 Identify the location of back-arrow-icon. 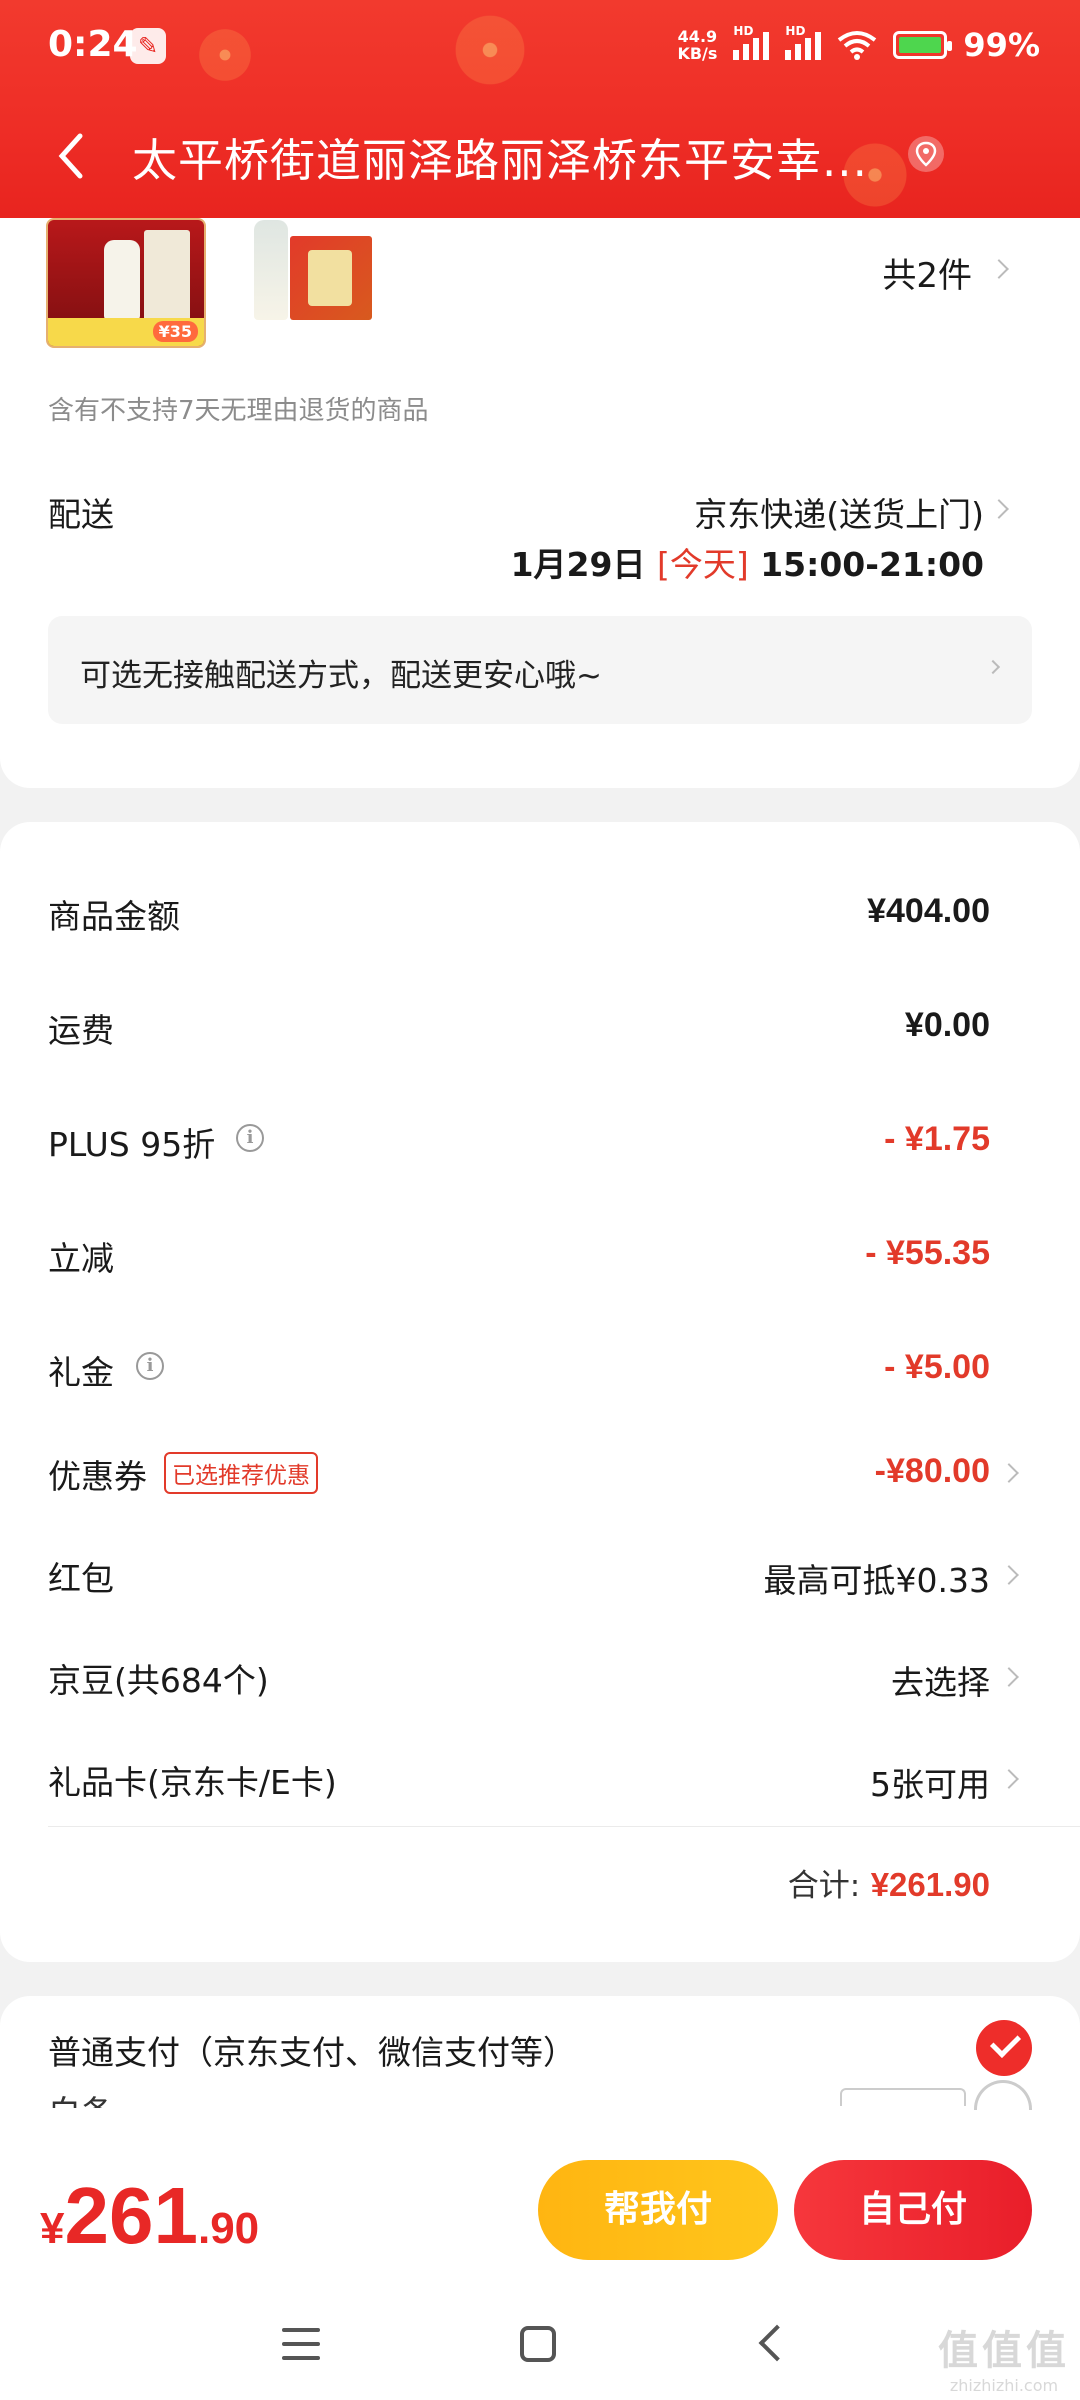
(70, 156).